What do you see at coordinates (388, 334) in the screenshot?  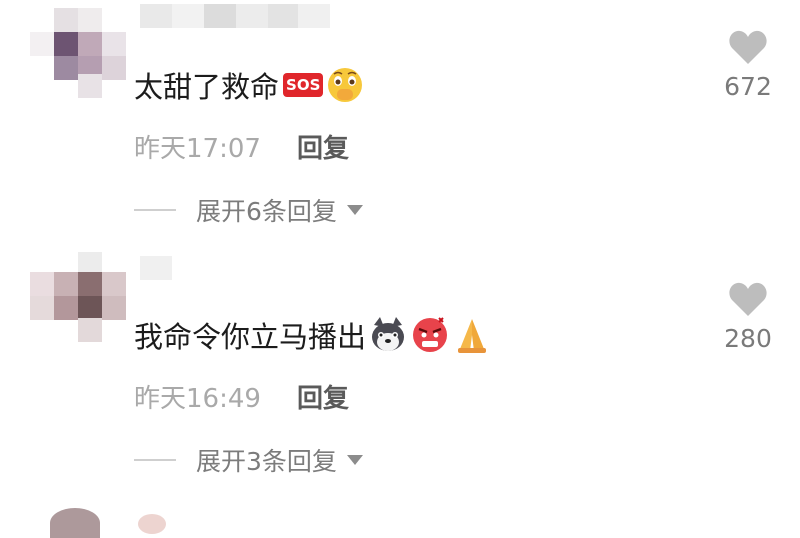 I see `husky-dog-emoji` at bounding box center [388, 334].